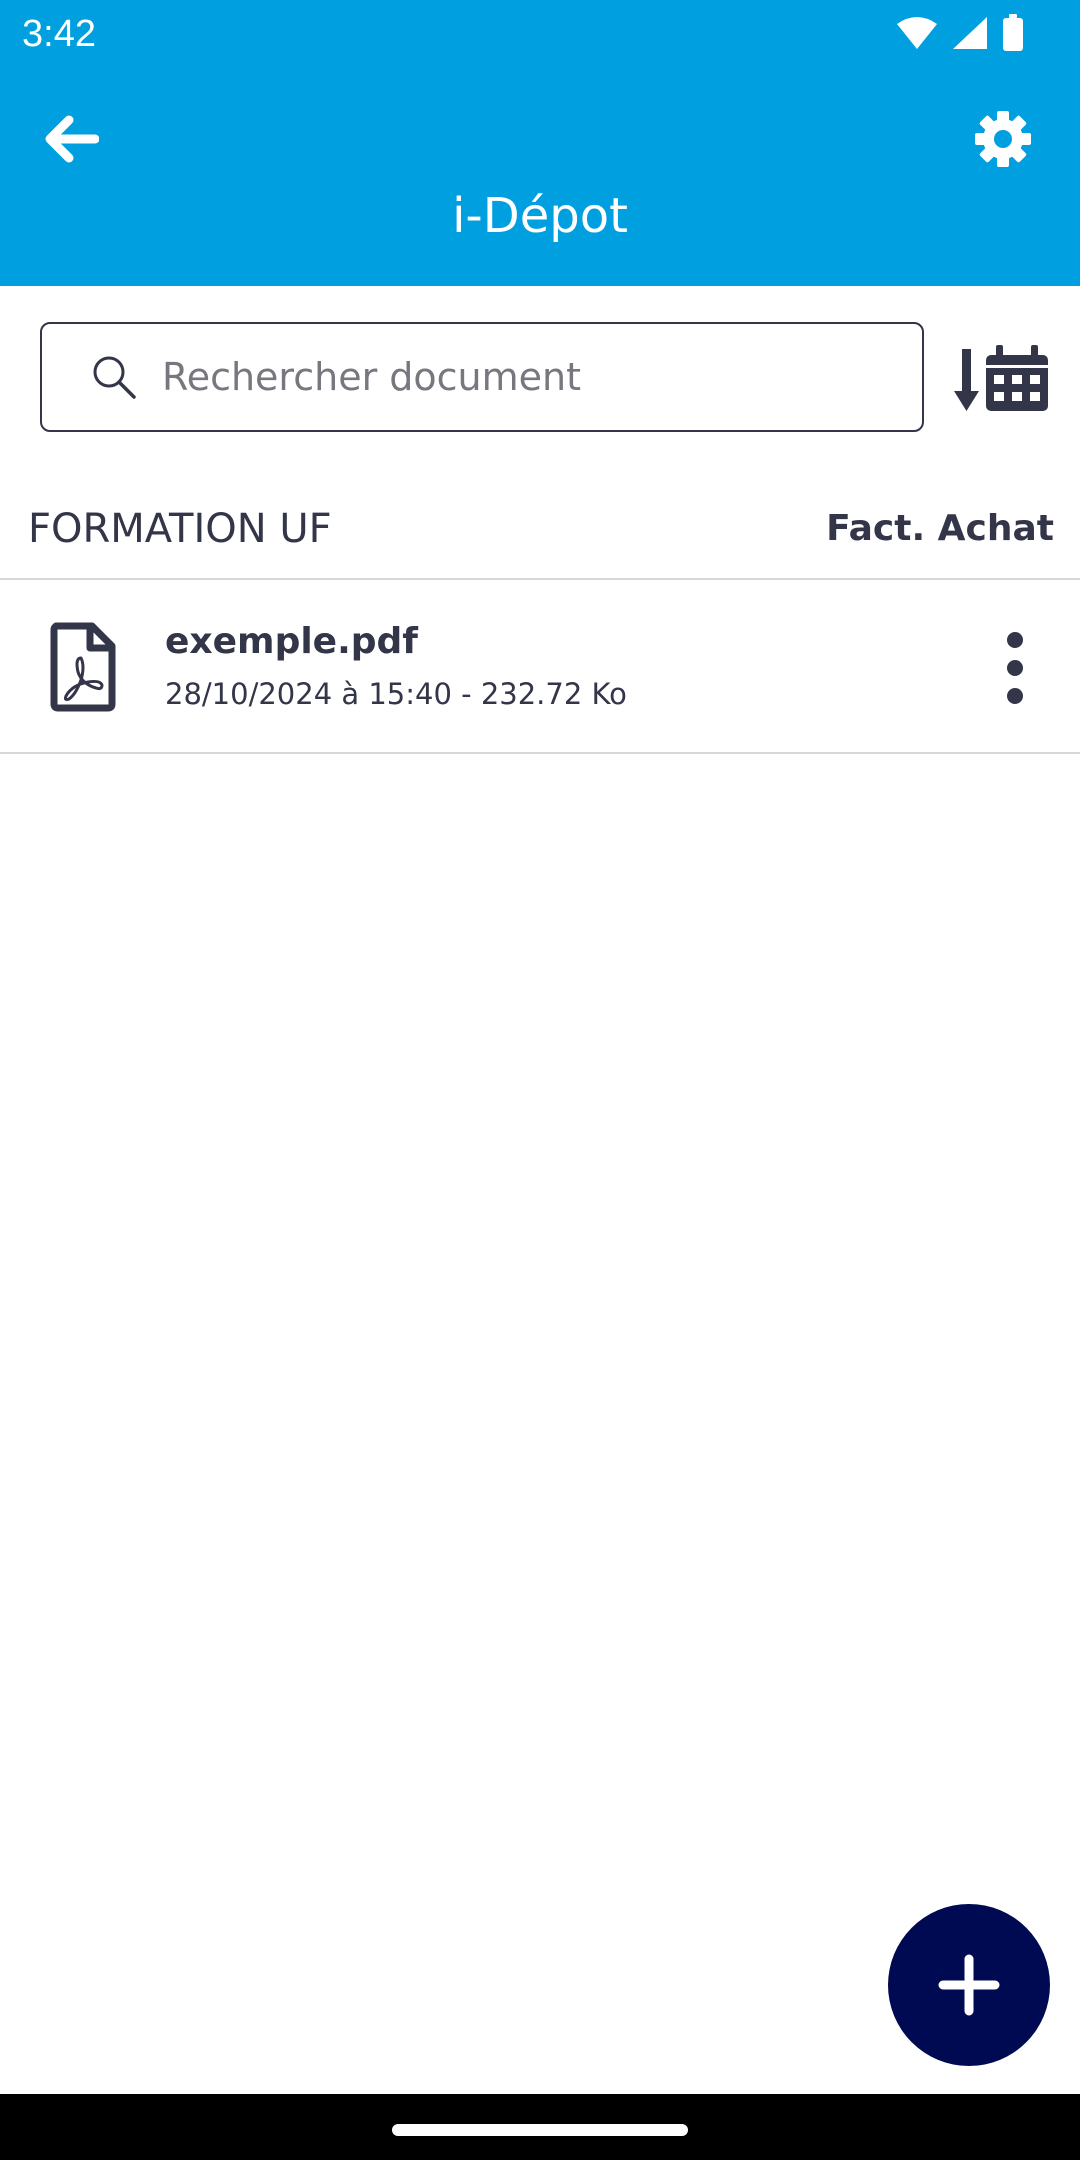 Image resolution: width=1080 pixels, height=2160 pixels. What do you see at coordinates (83, 667) in the screenshot?
I see `pdf-file-icon` at bounding box center [83, 667].